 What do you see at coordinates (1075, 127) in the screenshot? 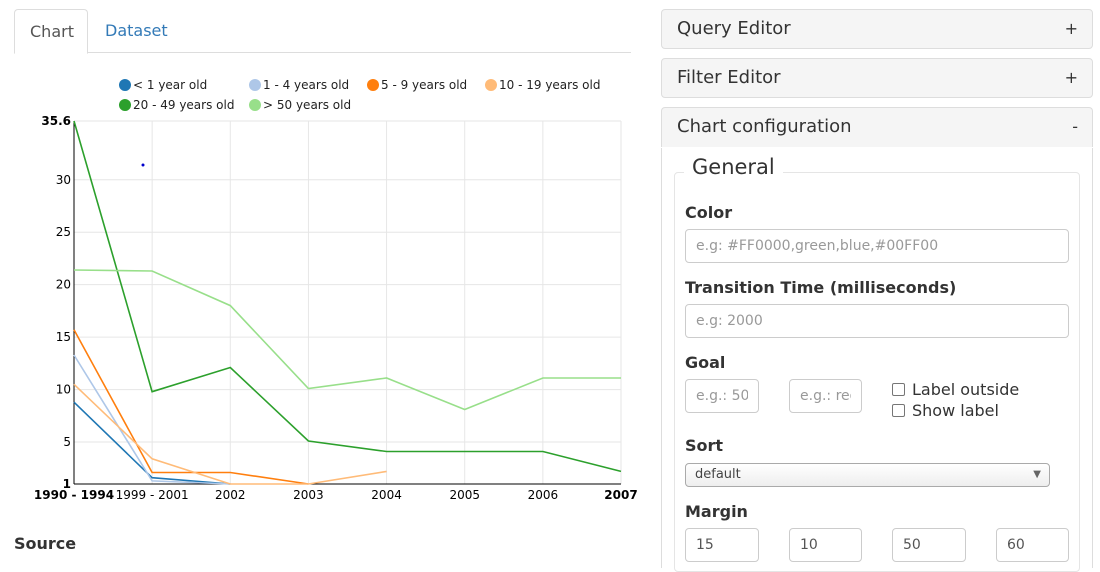
I see `chart-configuration-collapse-icon: -` at bounding box center [1075, 127].